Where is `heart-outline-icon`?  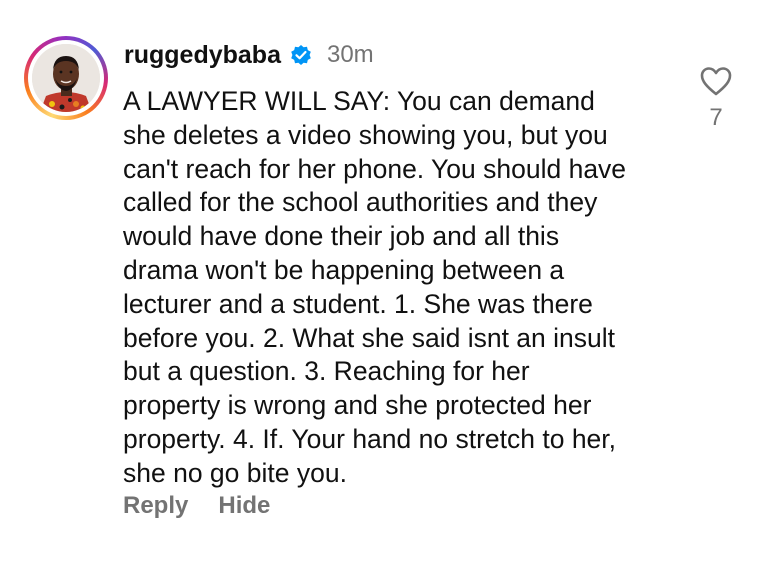
heart-outline-icon is located at coordinates (716, 82).